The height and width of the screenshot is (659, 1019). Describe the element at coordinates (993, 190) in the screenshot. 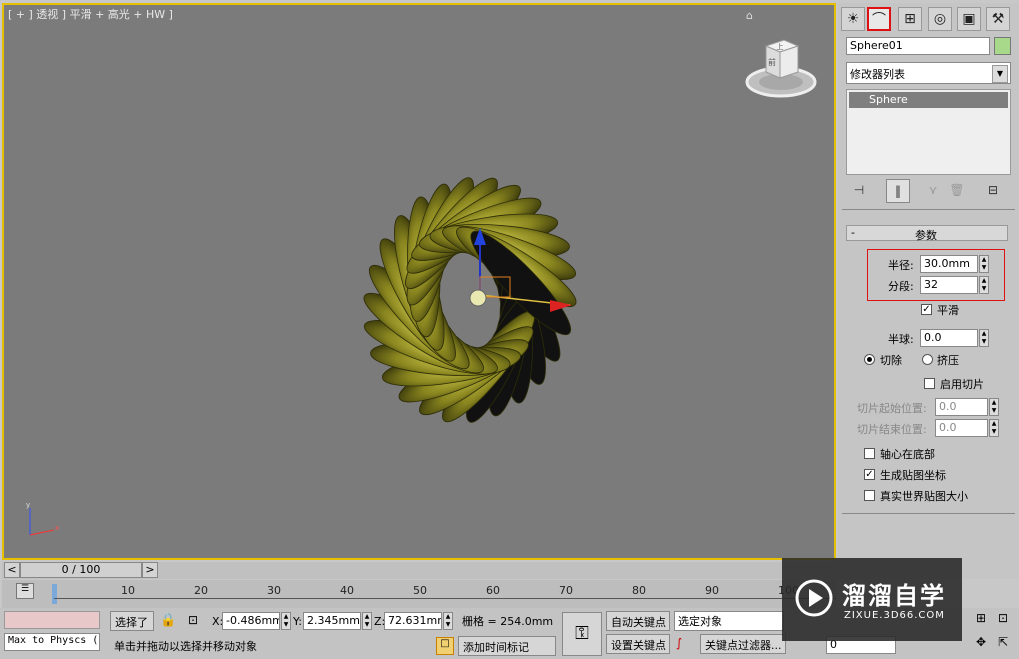

I see `configure-sets-icon: ⊟` at that location.